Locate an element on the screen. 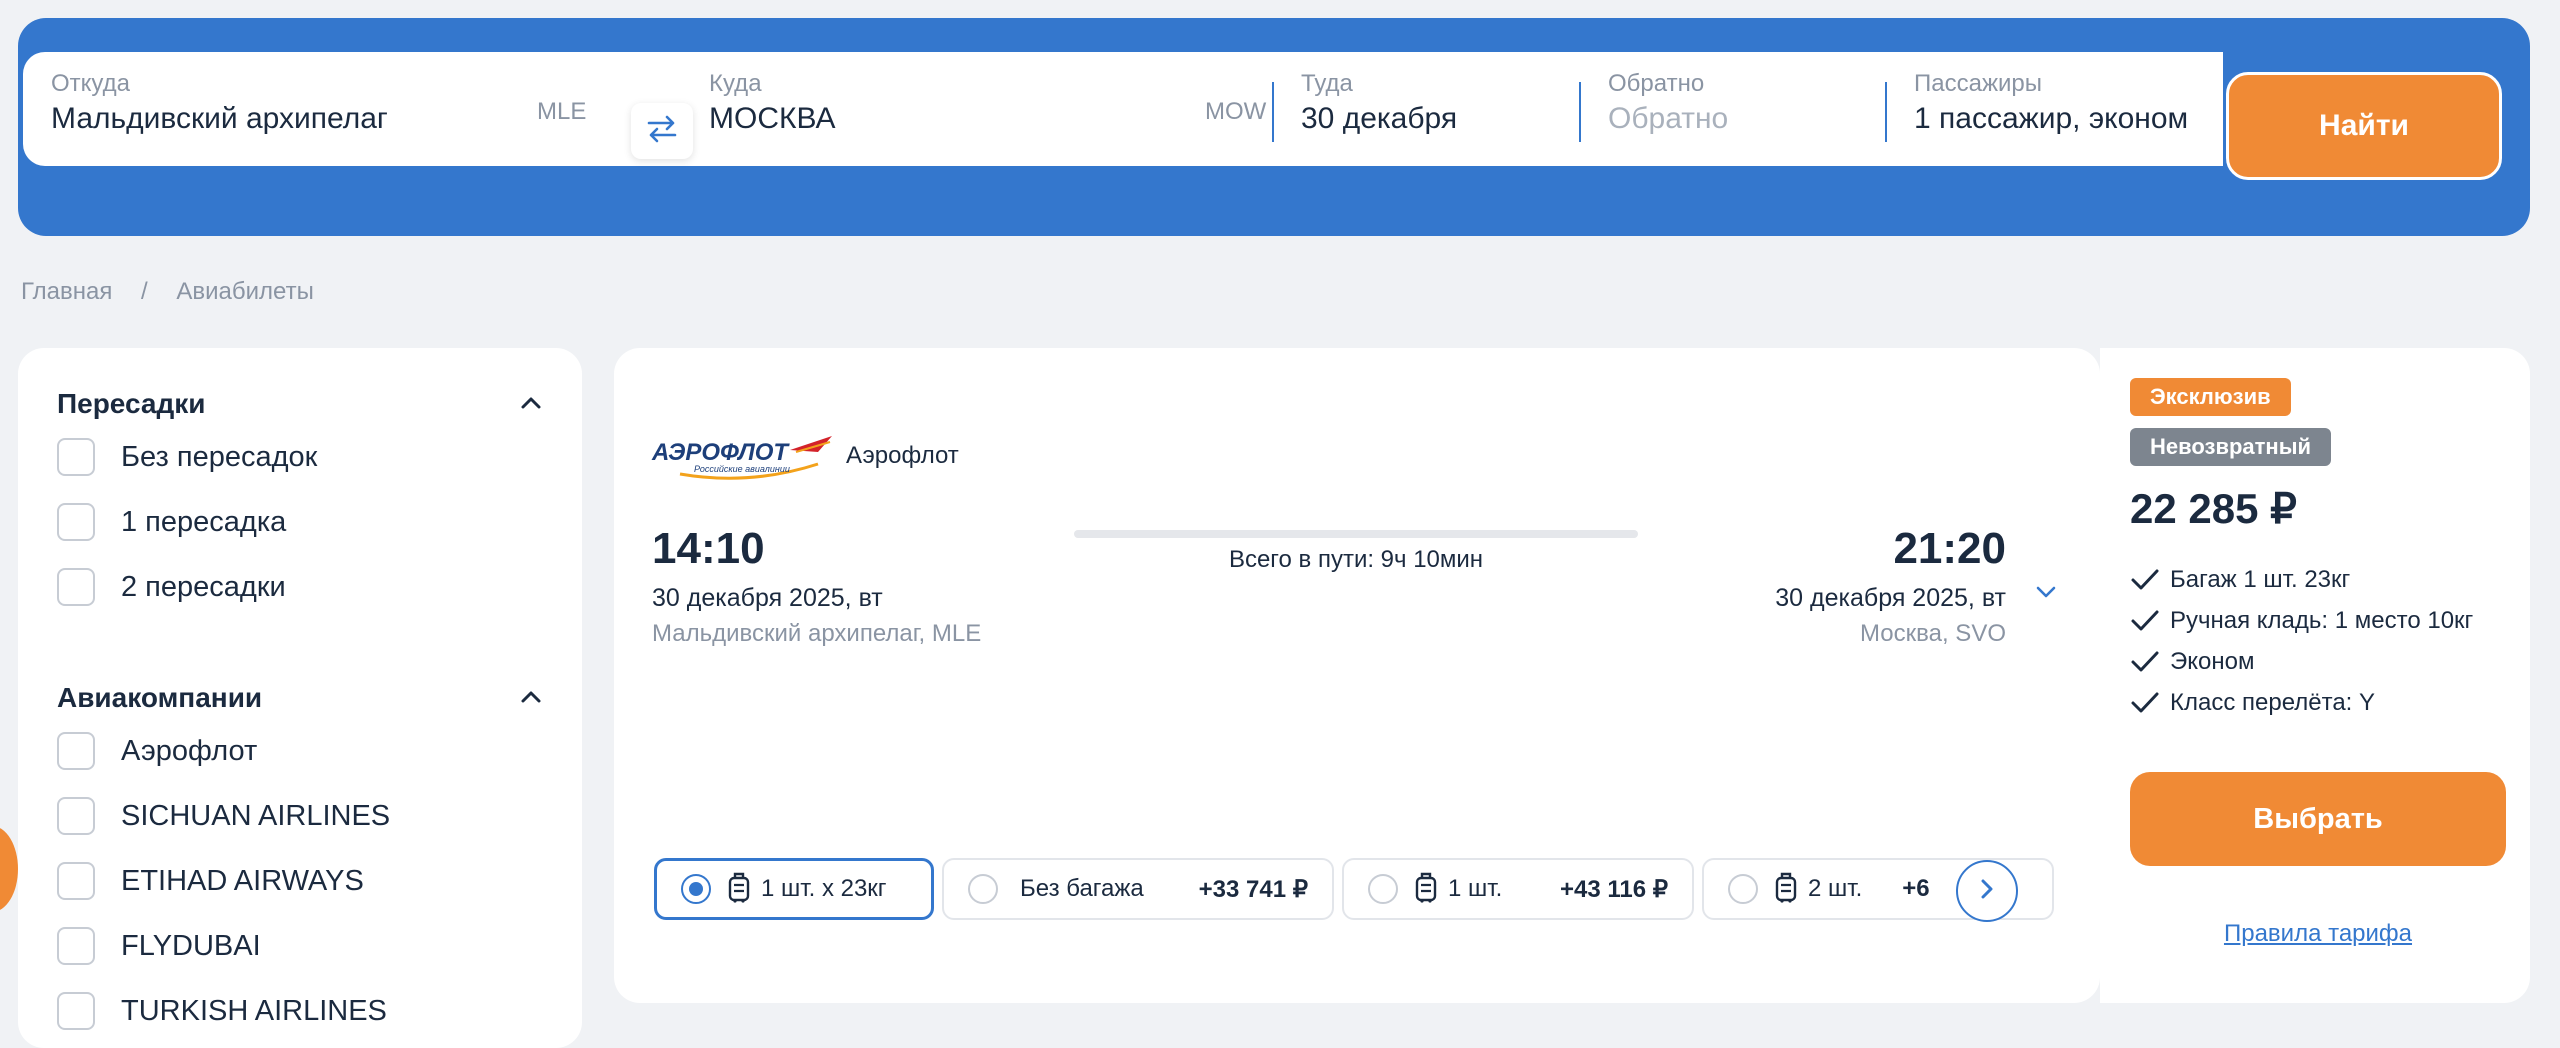  baggage-price: +33 741 ₽ is located at coordinates (1253, 889).